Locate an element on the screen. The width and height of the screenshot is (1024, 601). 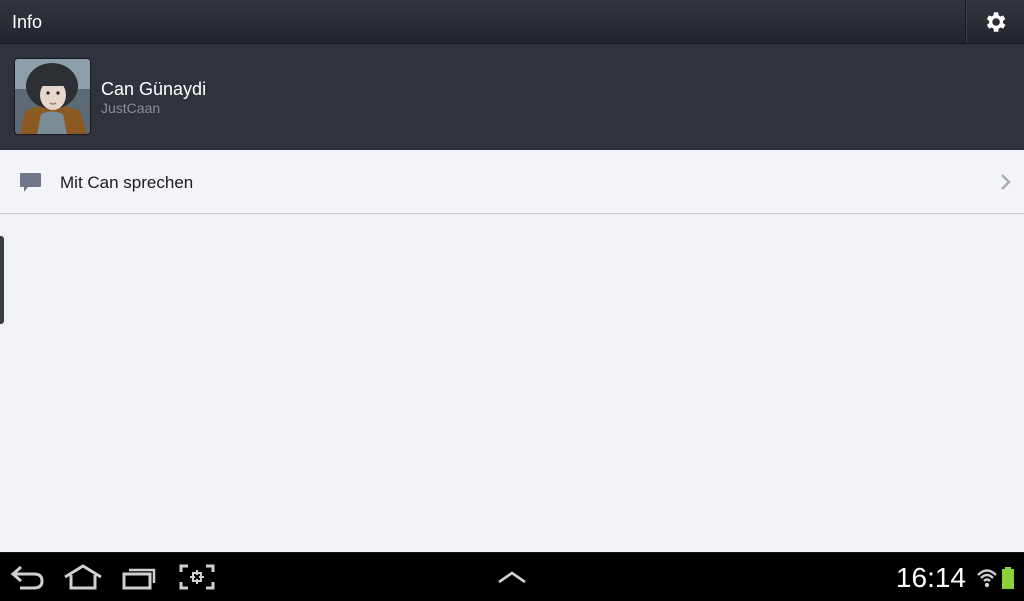
profile-name: Can Günaydi is located at coordinates (154, 89).